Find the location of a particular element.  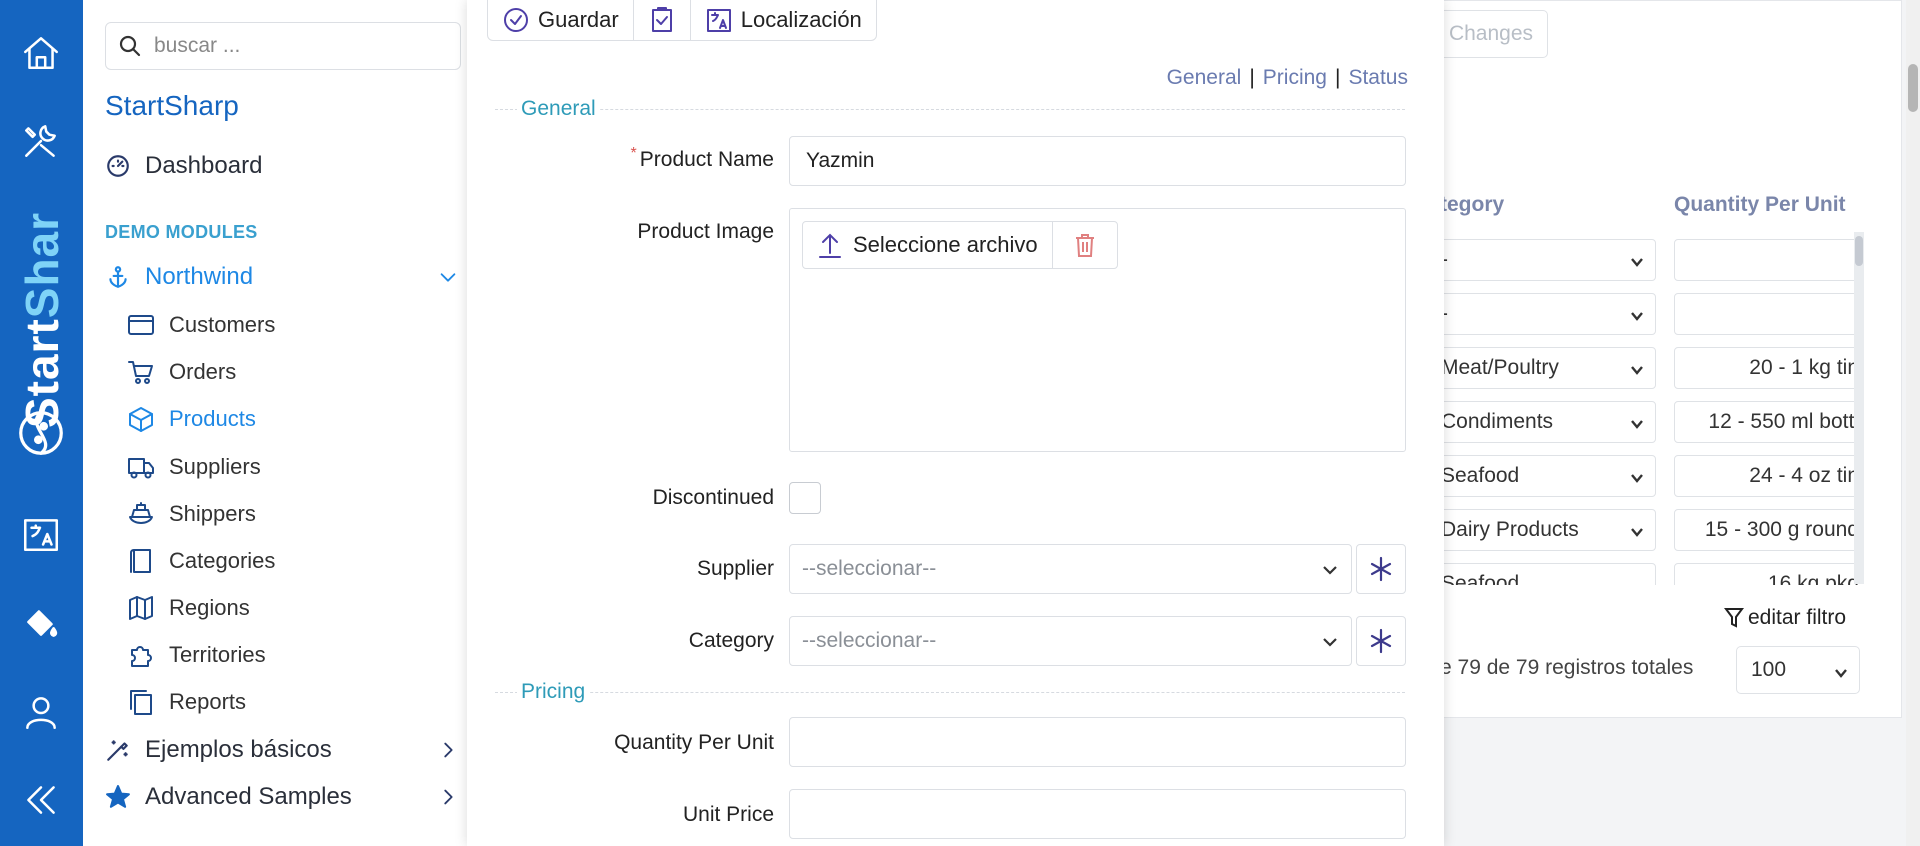

menu-item-advanced-samples: Advanced Samples is located at coordinates (286, 797).